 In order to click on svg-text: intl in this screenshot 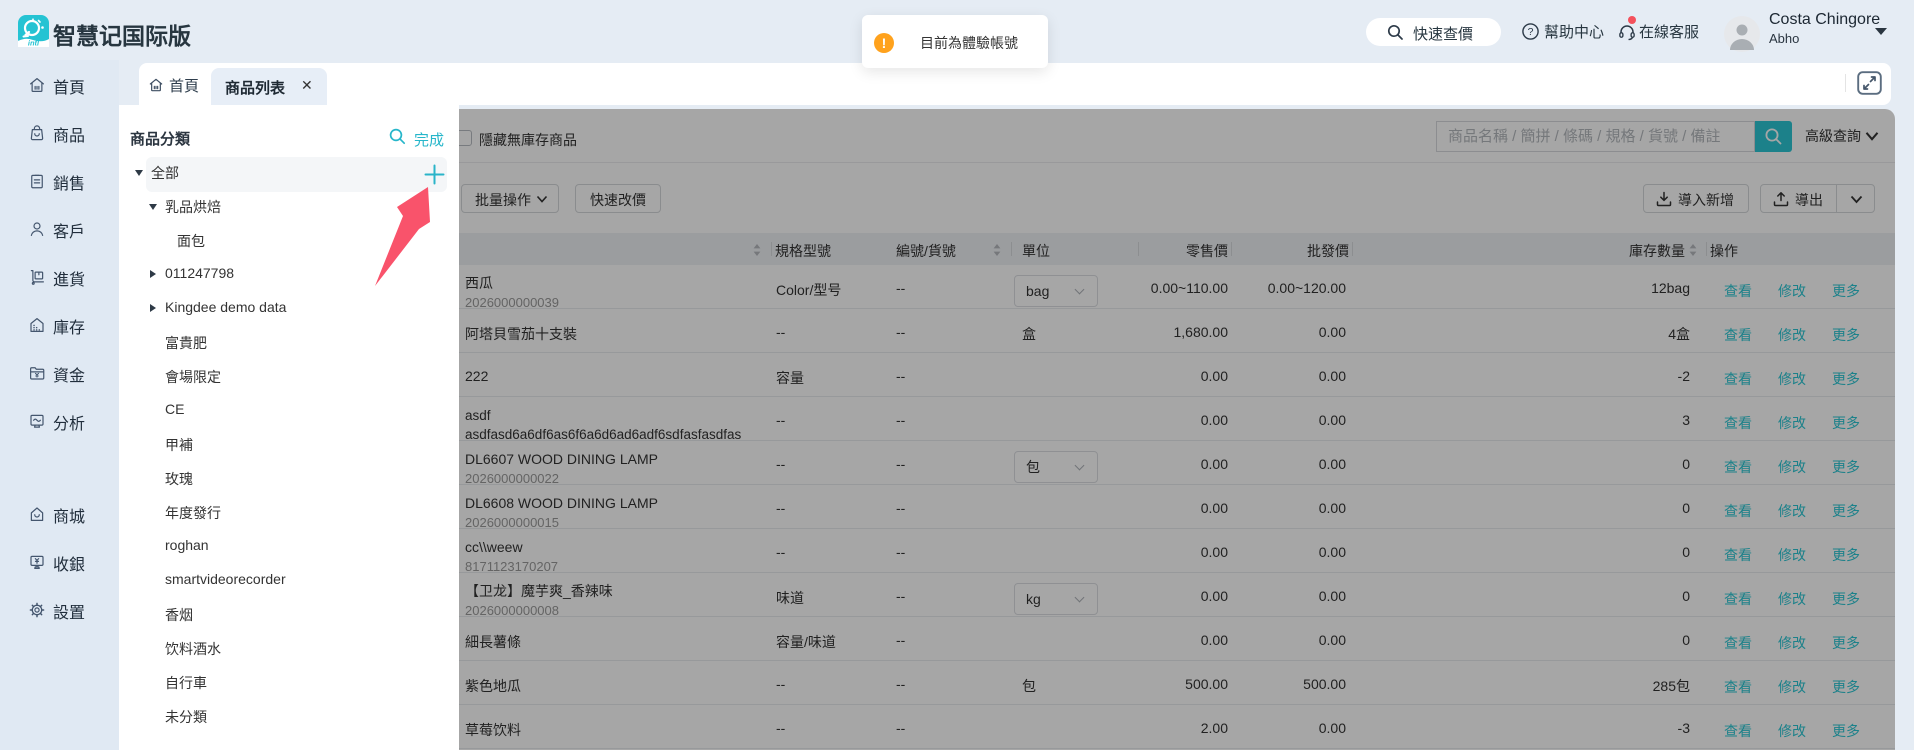, I will do `click(34, 43)`.